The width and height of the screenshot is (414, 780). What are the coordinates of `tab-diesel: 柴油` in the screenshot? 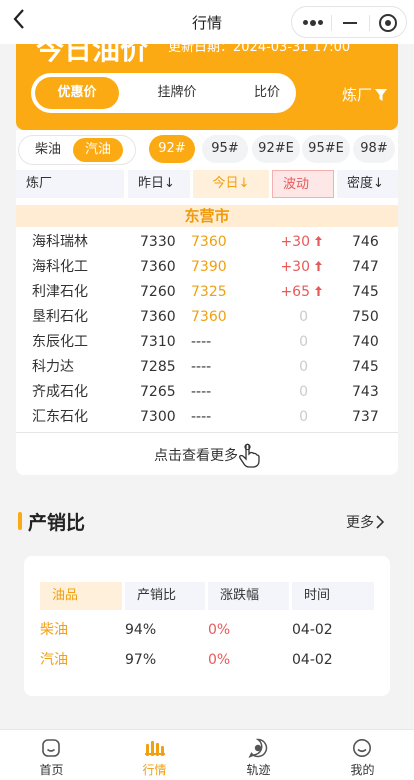 It's located at (48, 150).